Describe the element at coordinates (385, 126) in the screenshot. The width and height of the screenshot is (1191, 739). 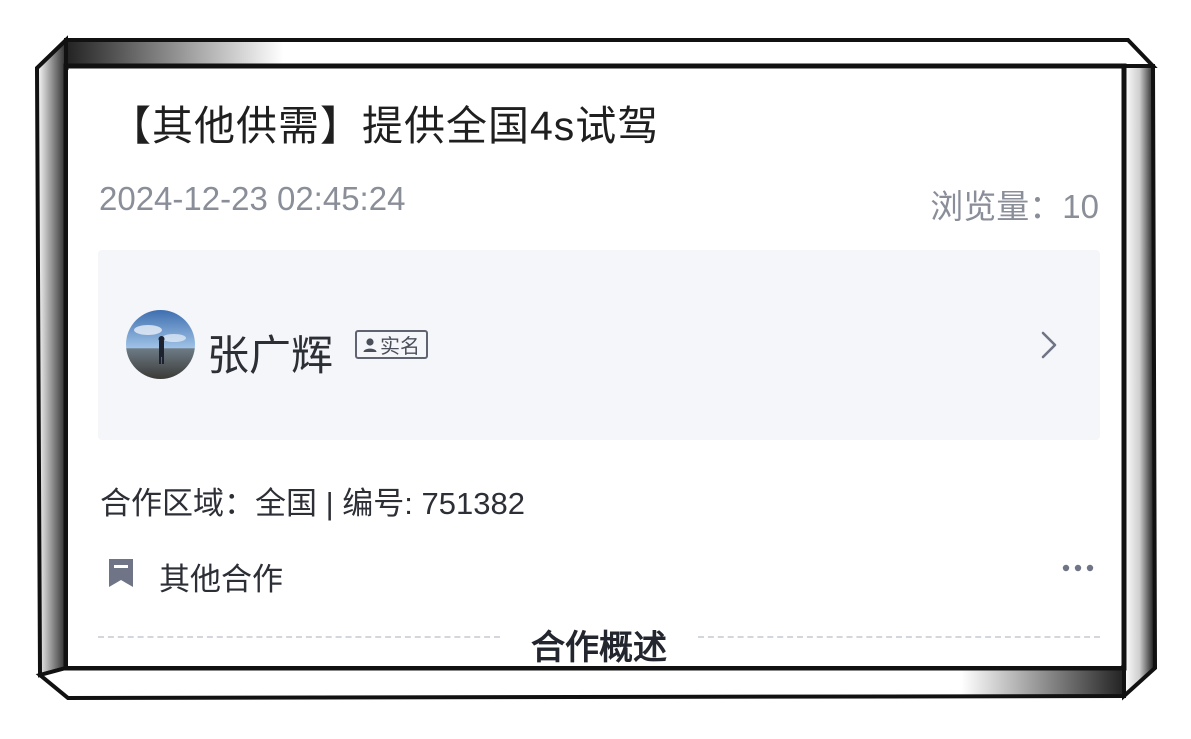
I see `post-title: 【其他供需】提供全国4s试驾` at that location.